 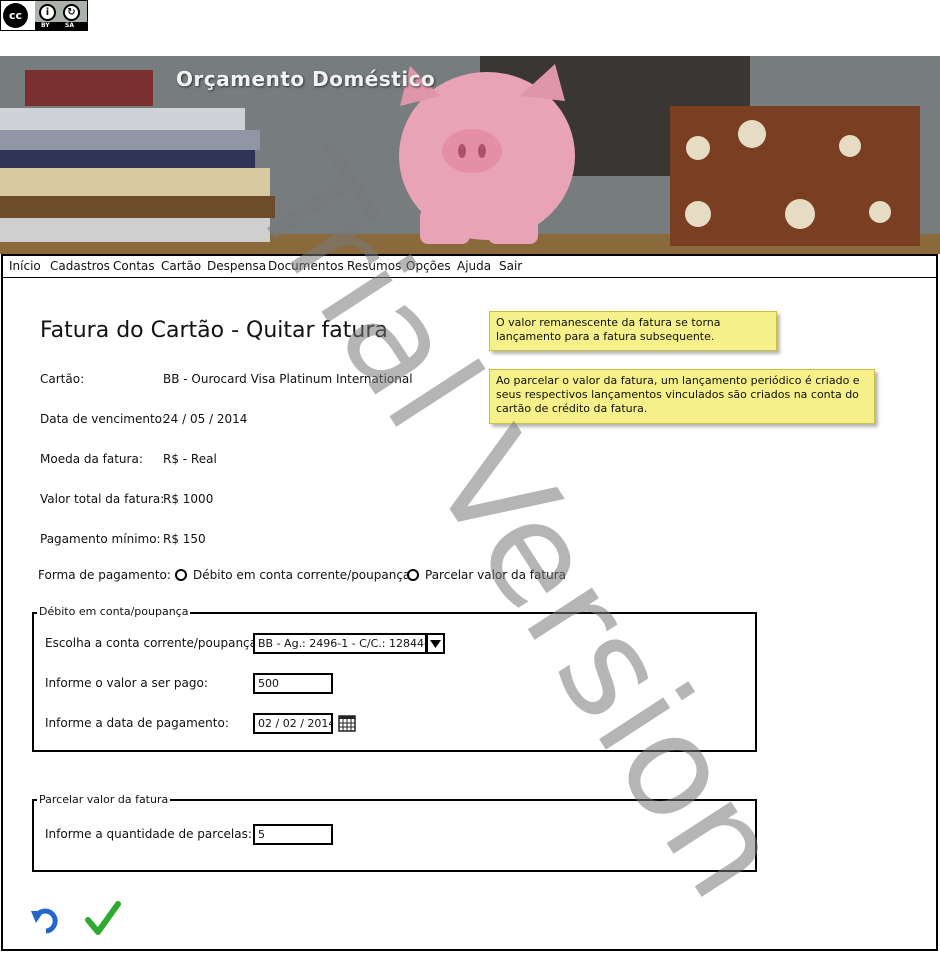 What do you see at coordinates (61, 26) in the screenshot?
I see `license-strip: BY SA` at bounding box center [61, 26].